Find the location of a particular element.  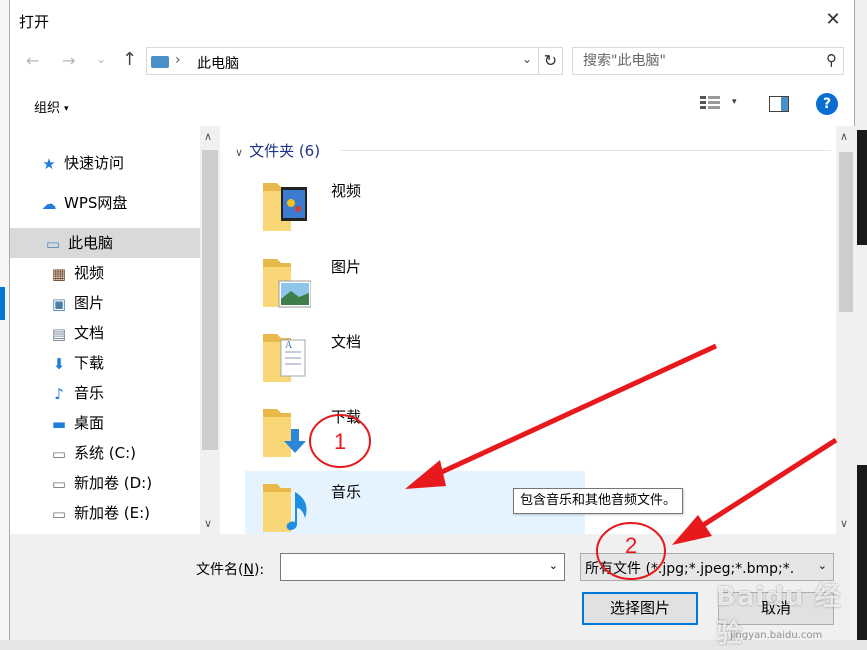

background-accent is located at coordinates (2, 303).